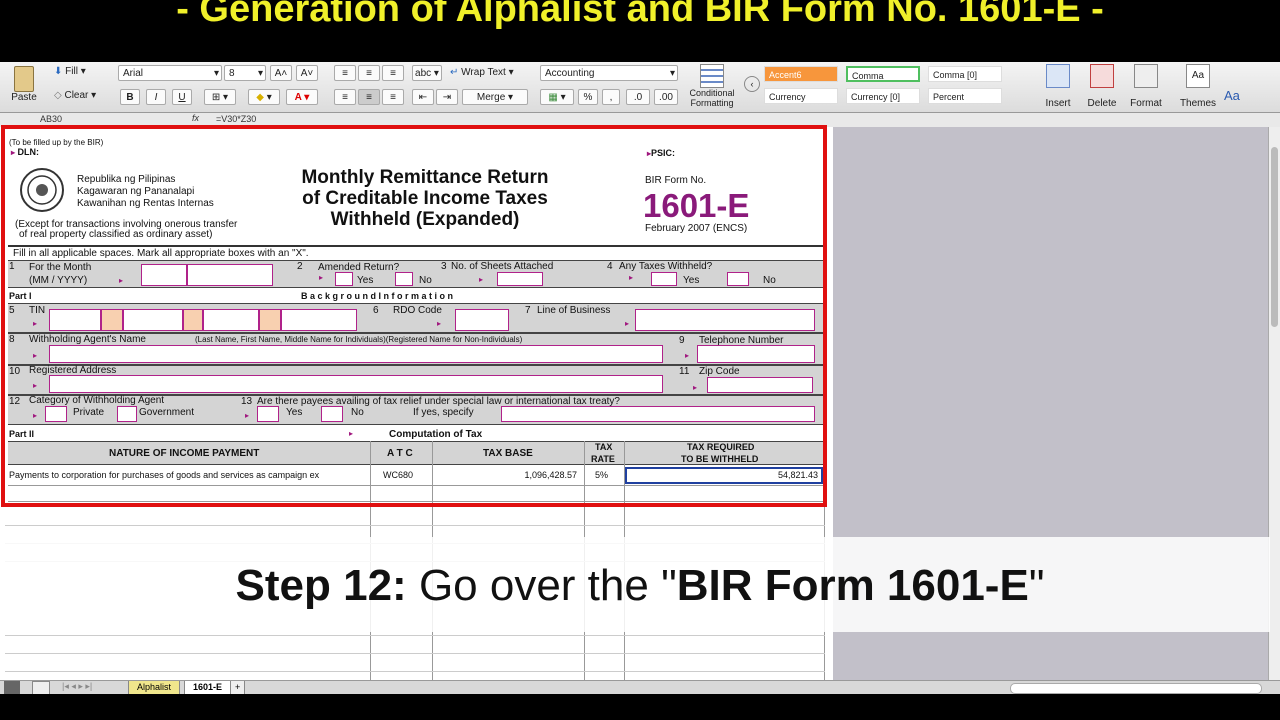  What do you see at coordinates (1198, 86) in the screenshot?
I see `themes-button: Aa Themes` at bounding box center [1198, 86].